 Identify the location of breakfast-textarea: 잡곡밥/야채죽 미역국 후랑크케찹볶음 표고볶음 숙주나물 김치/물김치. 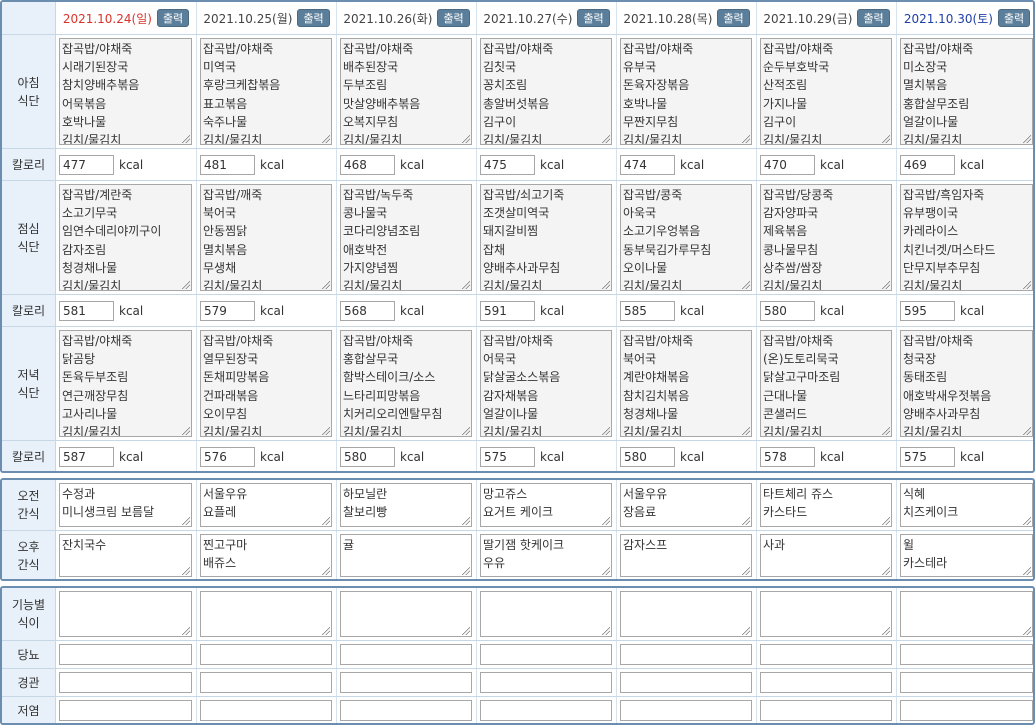
(266, 91).